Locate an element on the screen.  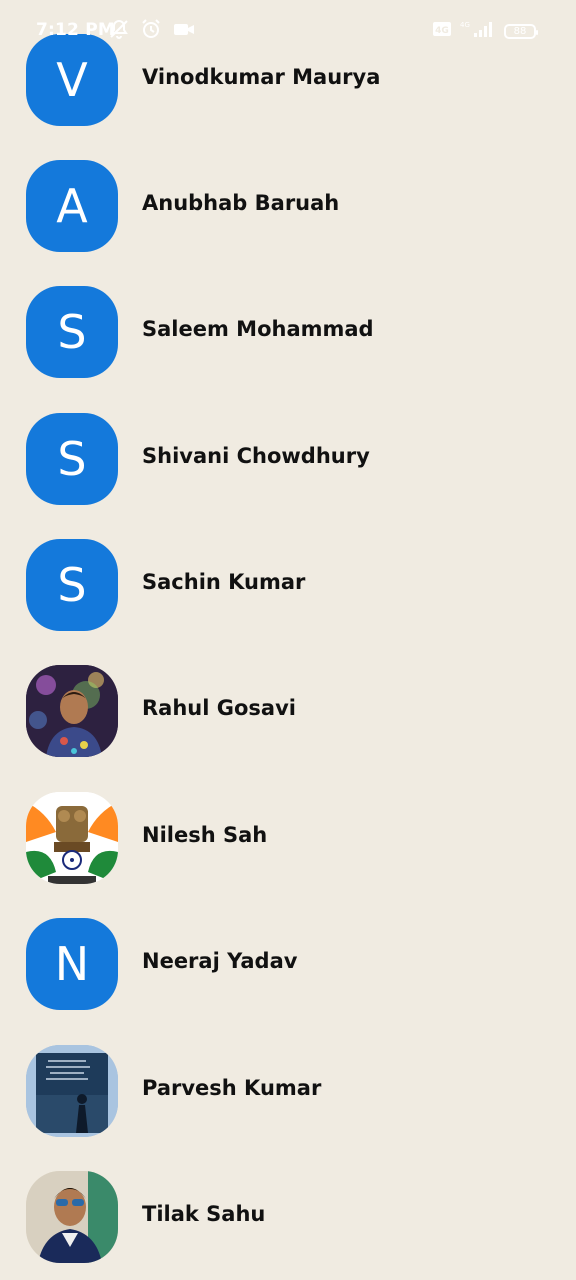
contact-item: Tilak Sahu is located at coordinates (288, 1217).